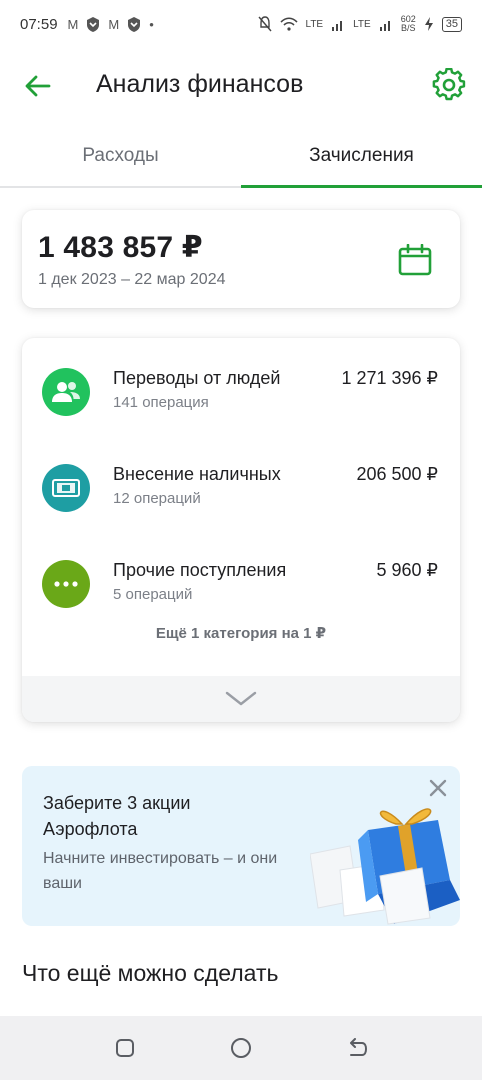  What do you see at coordinates (160, 871) in the screenshot?
I see `promo-subtitle: Начните инвестировать – и они ваши` at bounding box center [160, 871].